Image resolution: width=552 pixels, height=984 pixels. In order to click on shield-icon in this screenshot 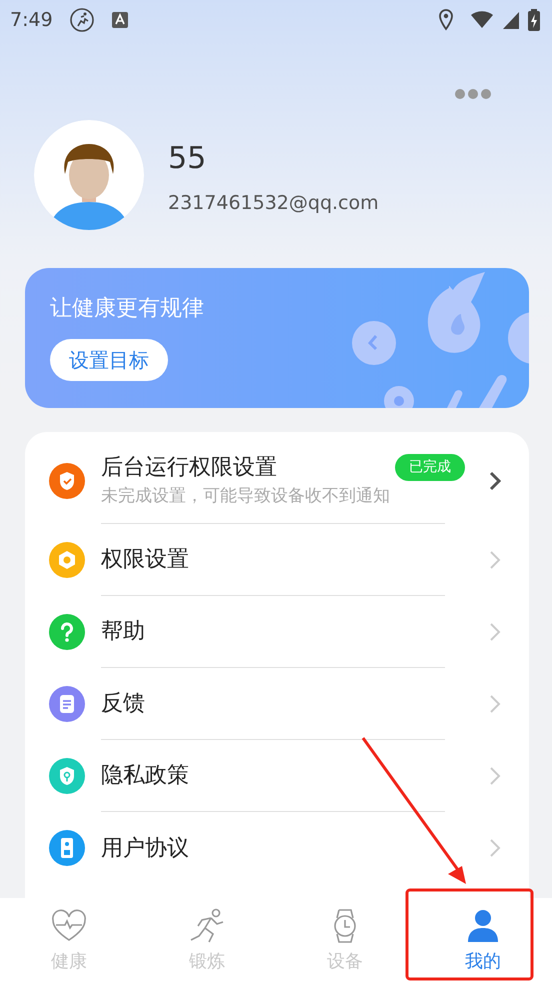, I will do `click(67, 776)`.